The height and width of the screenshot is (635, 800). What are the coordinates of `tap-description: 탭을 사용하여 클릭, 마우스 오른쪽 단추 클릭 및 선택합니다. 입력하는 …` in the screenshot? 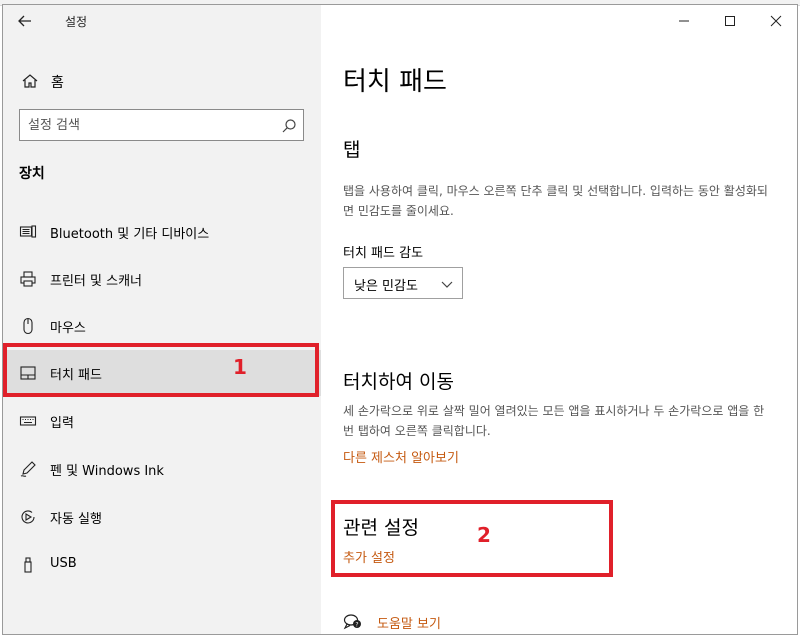 It's located at (555, 201).